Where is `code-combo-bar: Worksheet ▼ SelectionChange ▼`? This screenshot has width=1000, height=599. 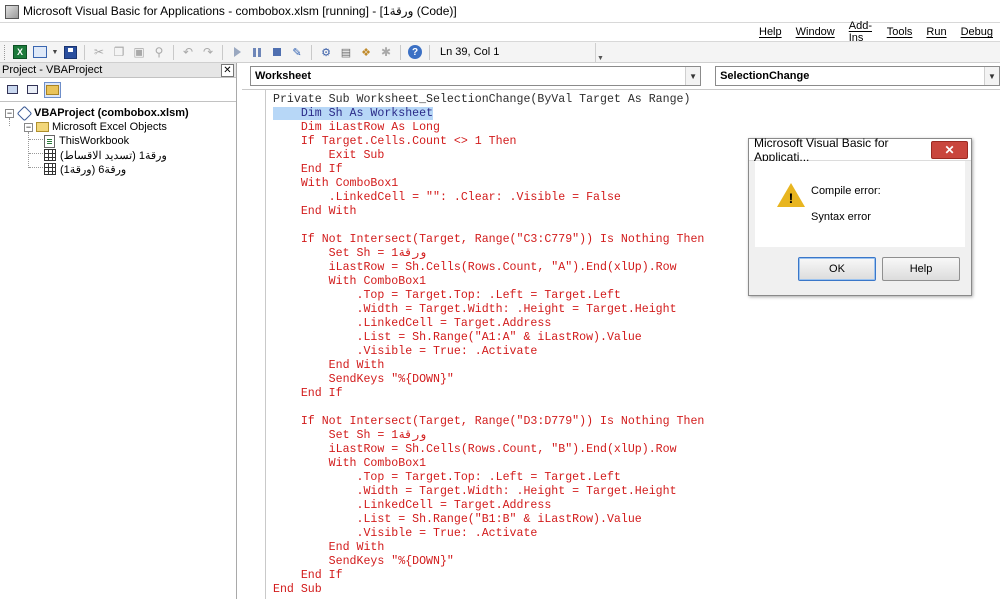
code-combo-bar: Worksheet ▼ SelectionChange ▼ is located at coordinates (621, 76).